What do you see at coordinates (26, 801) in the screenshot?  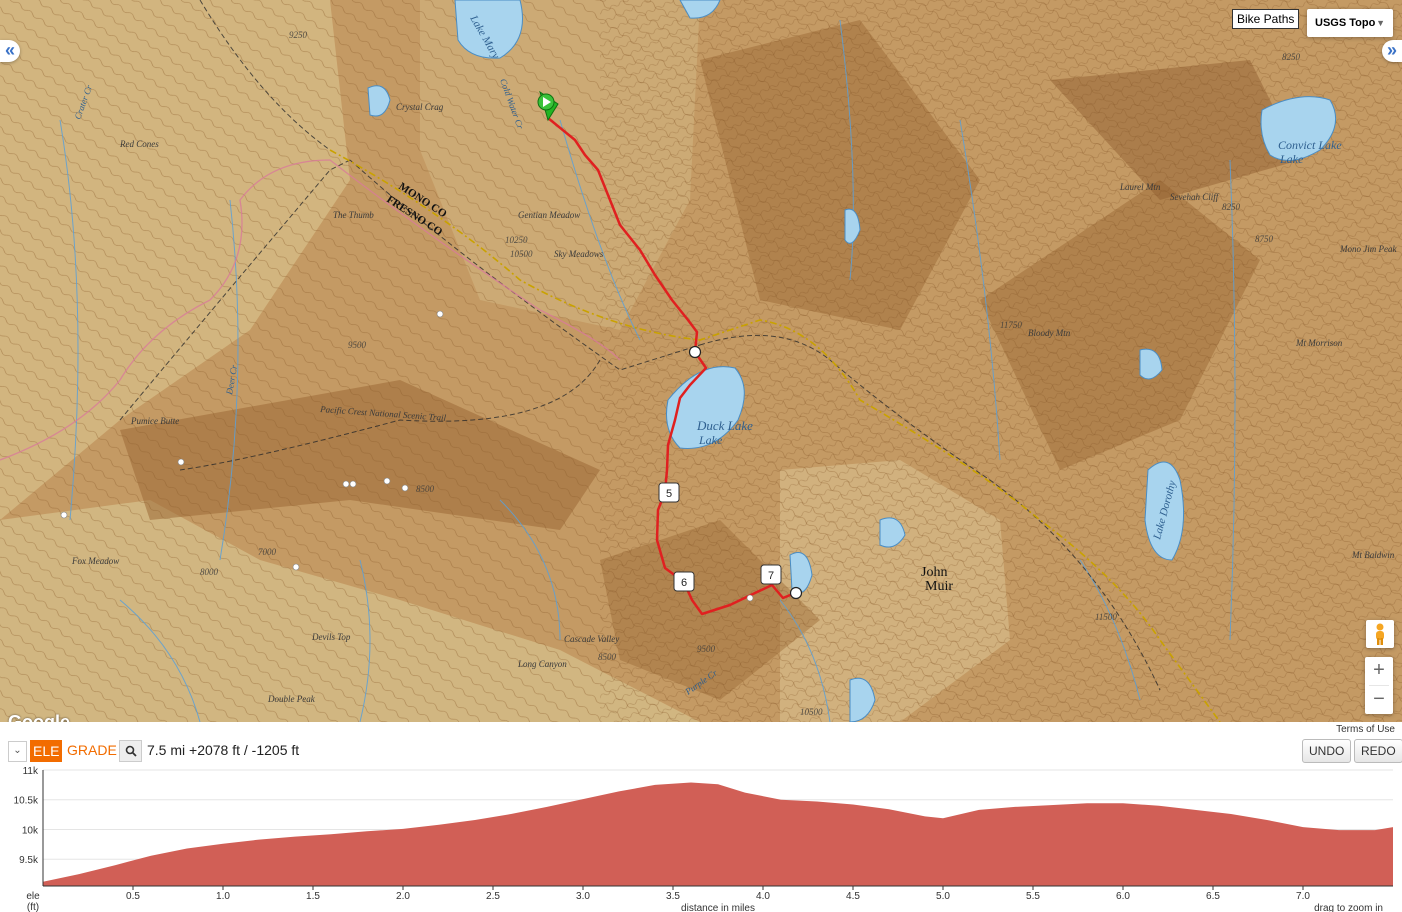 I see `y-tick-label: 10.5k` at bounding box center [26, 801].